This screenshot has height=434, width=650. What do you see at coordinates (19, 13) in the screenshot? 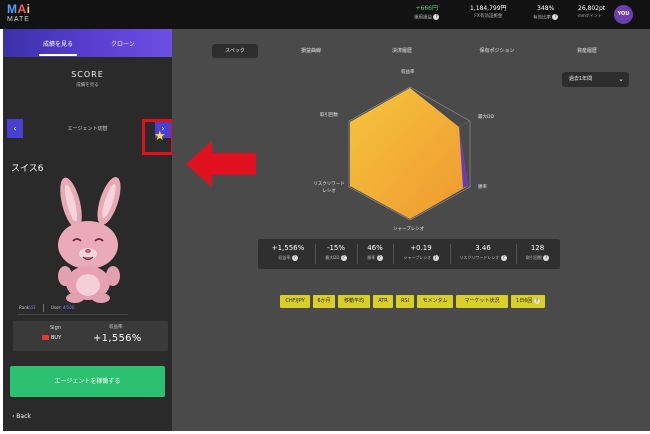
I see `app-logo: MAi MATE` at bounding box center [19, 13].